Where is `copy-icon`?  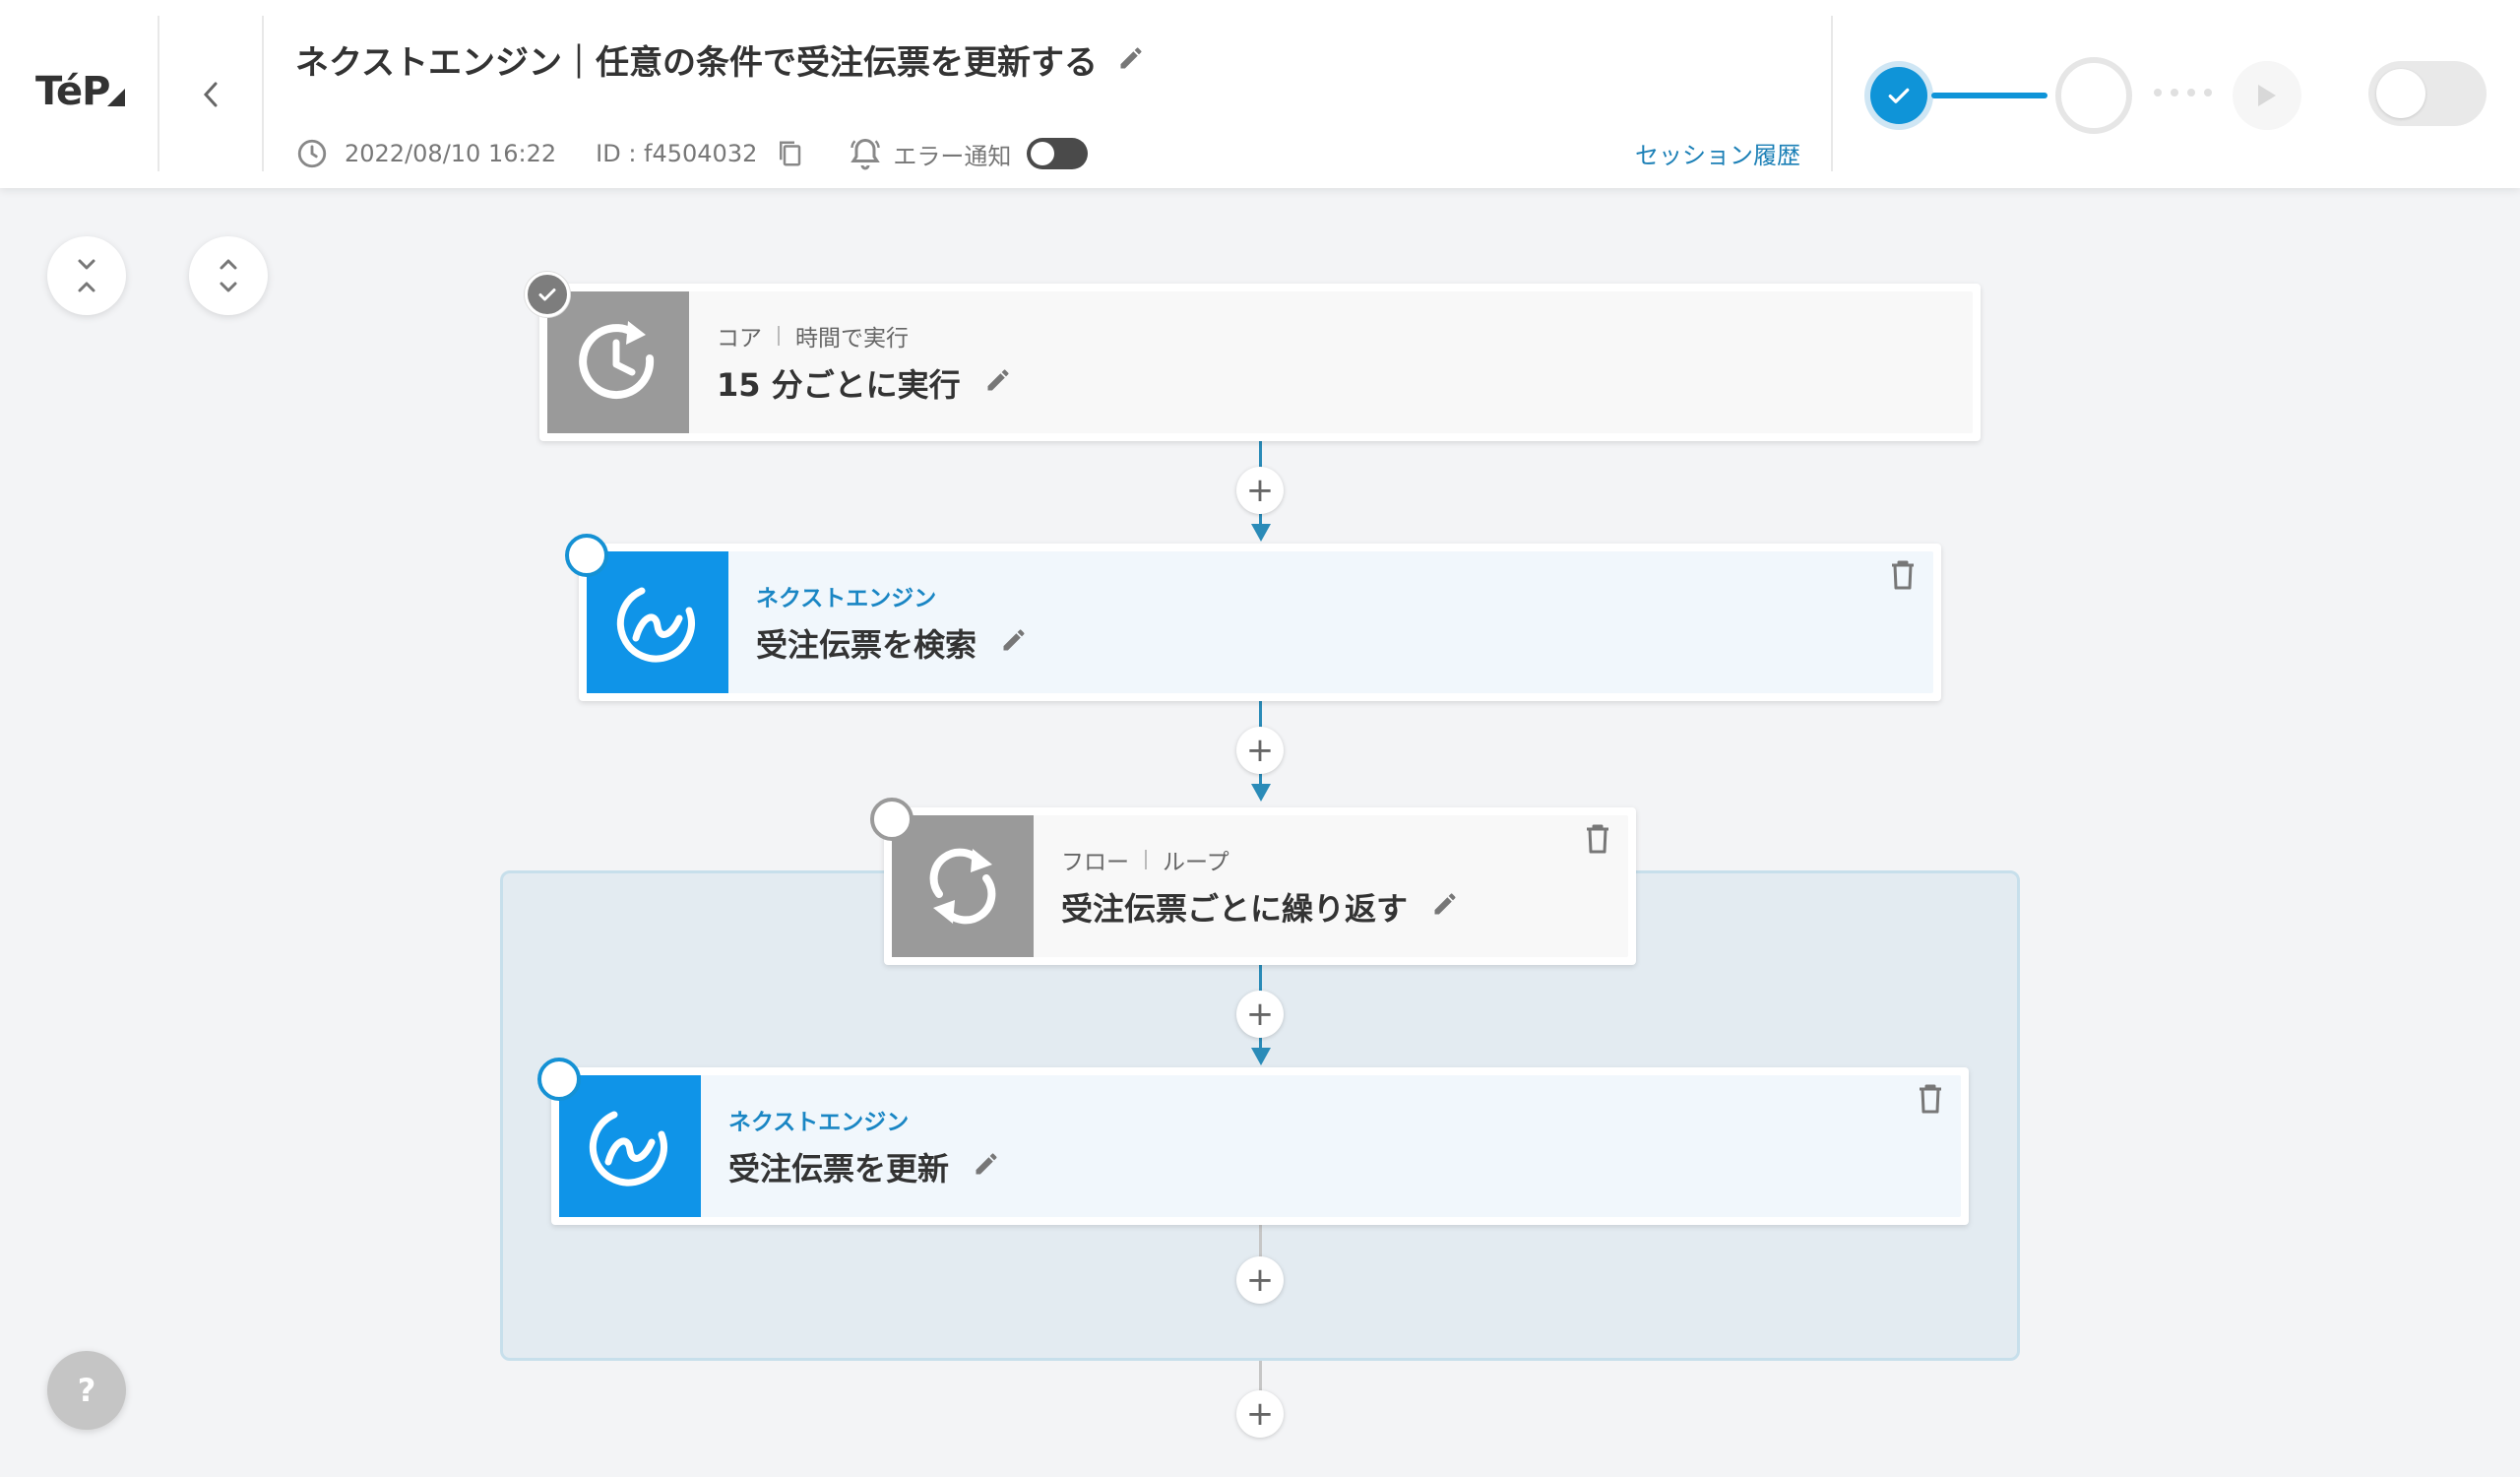
copy-icon is located at coordinates (790, 154).